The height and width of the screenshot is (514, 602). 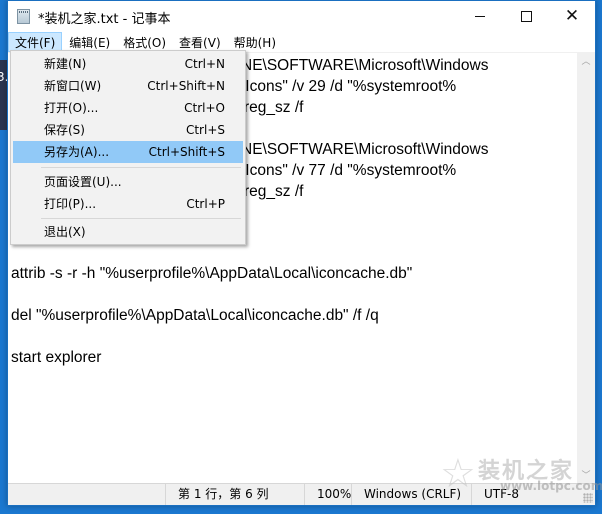 What do you see at coordinates (65, 64) in the screenshot?
I see `menu-item-label: 新建(N)` at bounding box center [65, 64].